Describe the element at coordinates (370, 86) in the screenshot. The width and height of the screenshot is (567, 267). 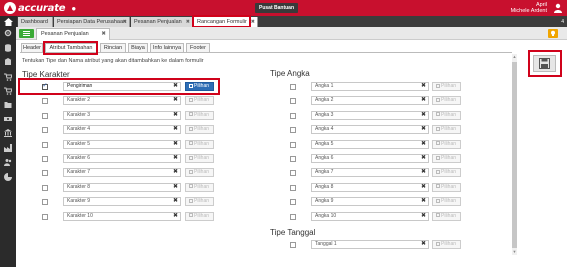
I see `attribute-name-input: Angka 1 ✖` at that location.